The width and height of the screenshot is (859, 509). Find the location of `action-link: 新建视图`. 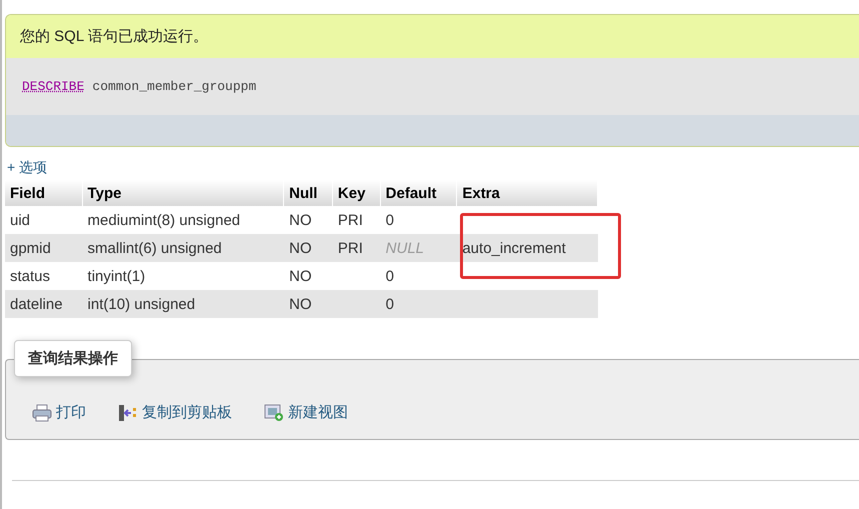

action-link: 新建视图 is located at coordinates (306, 412).